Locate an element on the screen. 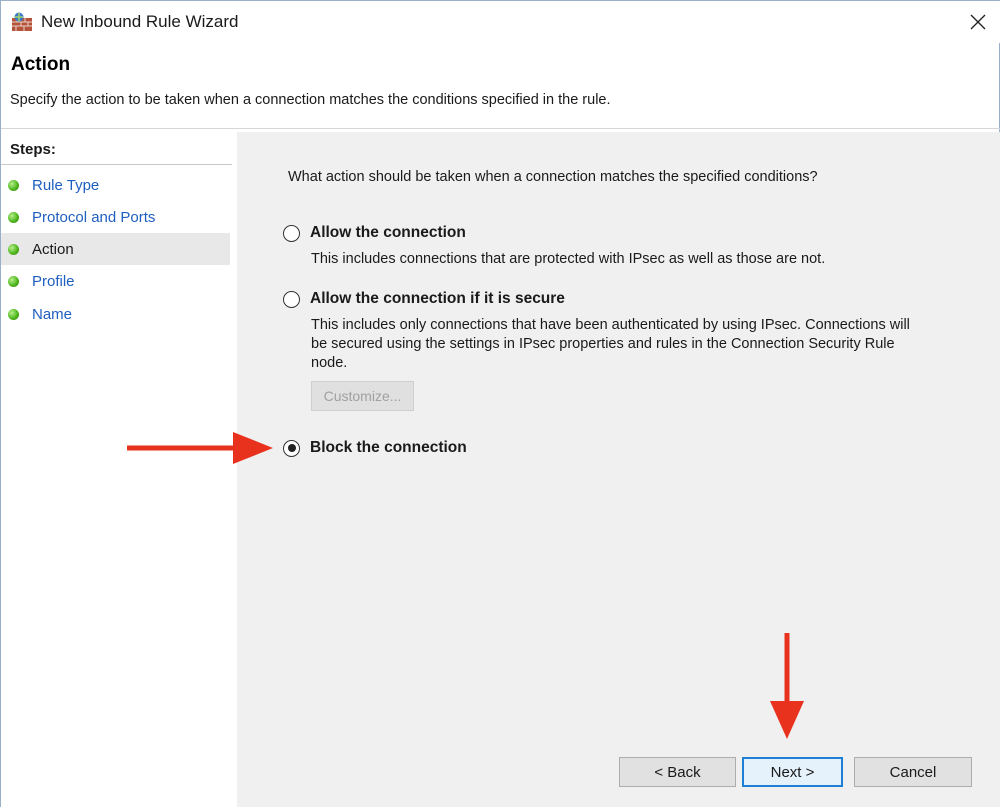 This screenshot has width=1000, height=807. close-icon is located at coordinates (978, 22).